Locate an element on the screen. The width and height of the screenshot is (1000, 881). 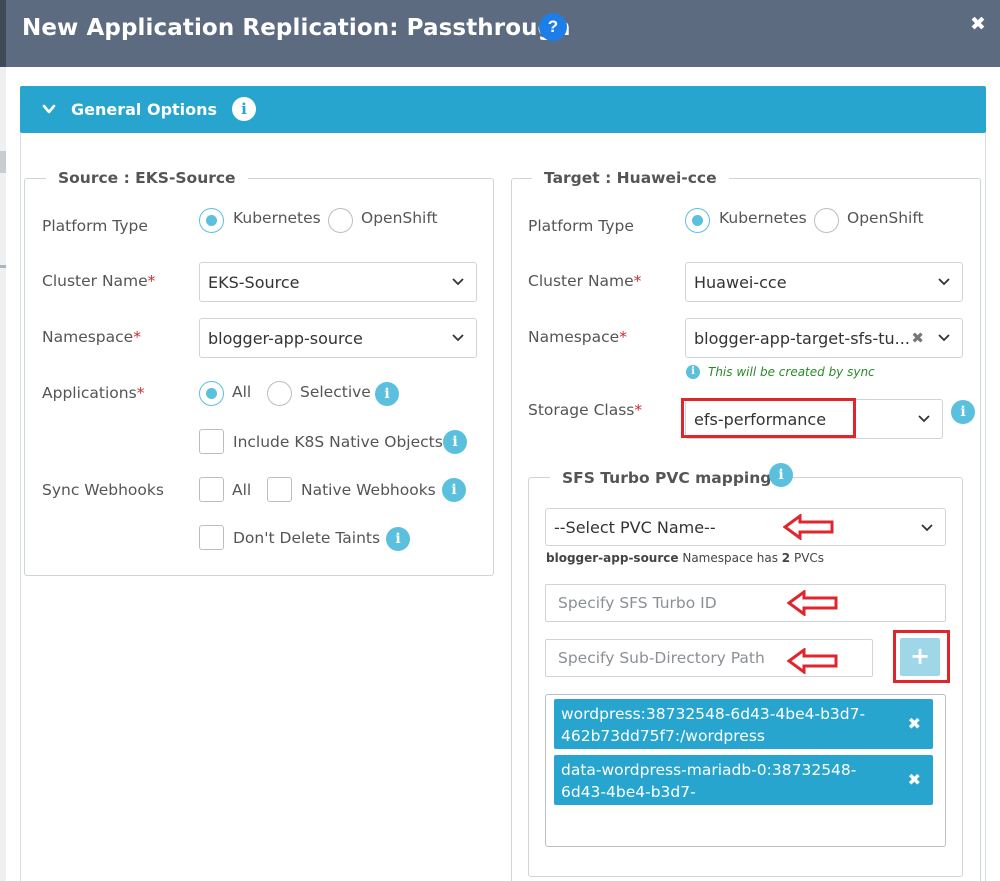
native-webhooks-label: Native Webhooks is located at coordinates (368, 490).